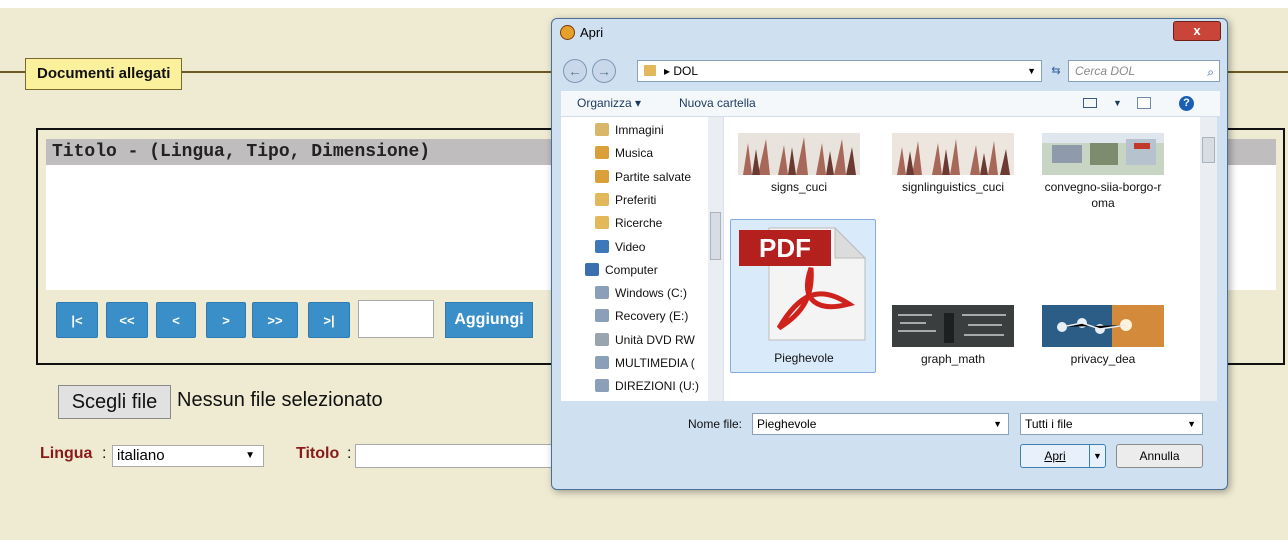 Image resolution: width=1288 pixels, height=540 pixels. Describe the element at coordinates (602, 153) in the screenshot. I see `music-folder-icon` at that location.